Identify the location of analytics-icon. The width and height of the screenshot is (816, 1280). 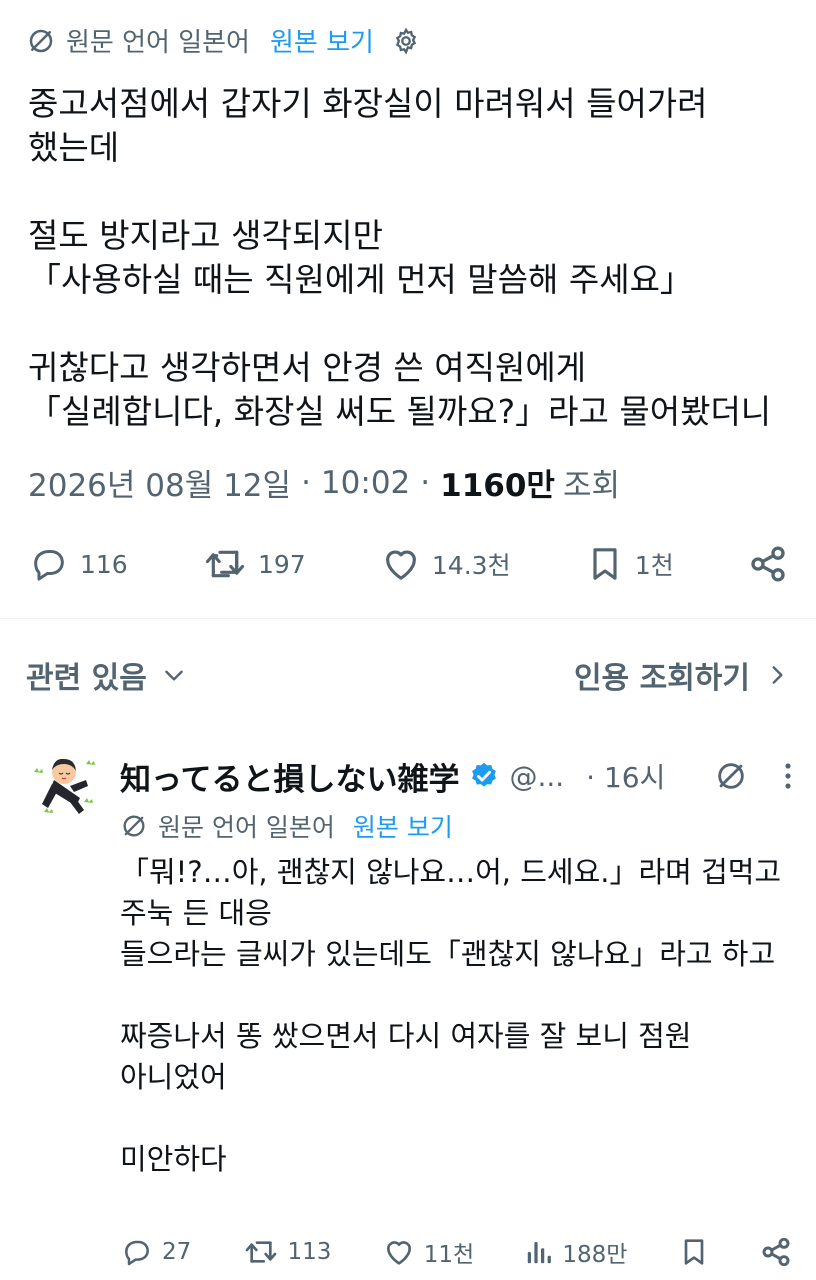
(539, 1252).